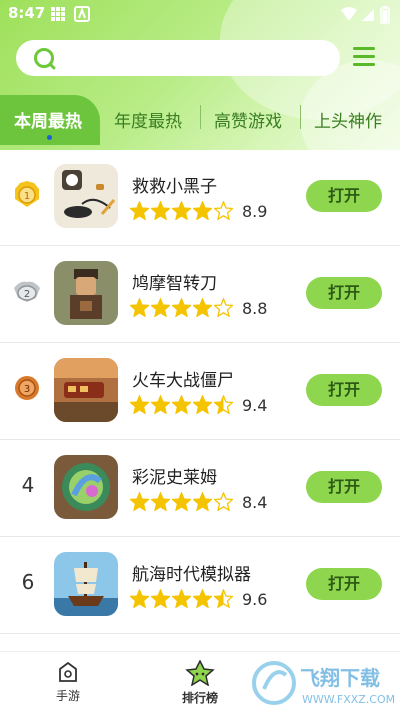  Describe the element at coordinates (368, 15) in the screenshot. I see `signal-icon` at that location.